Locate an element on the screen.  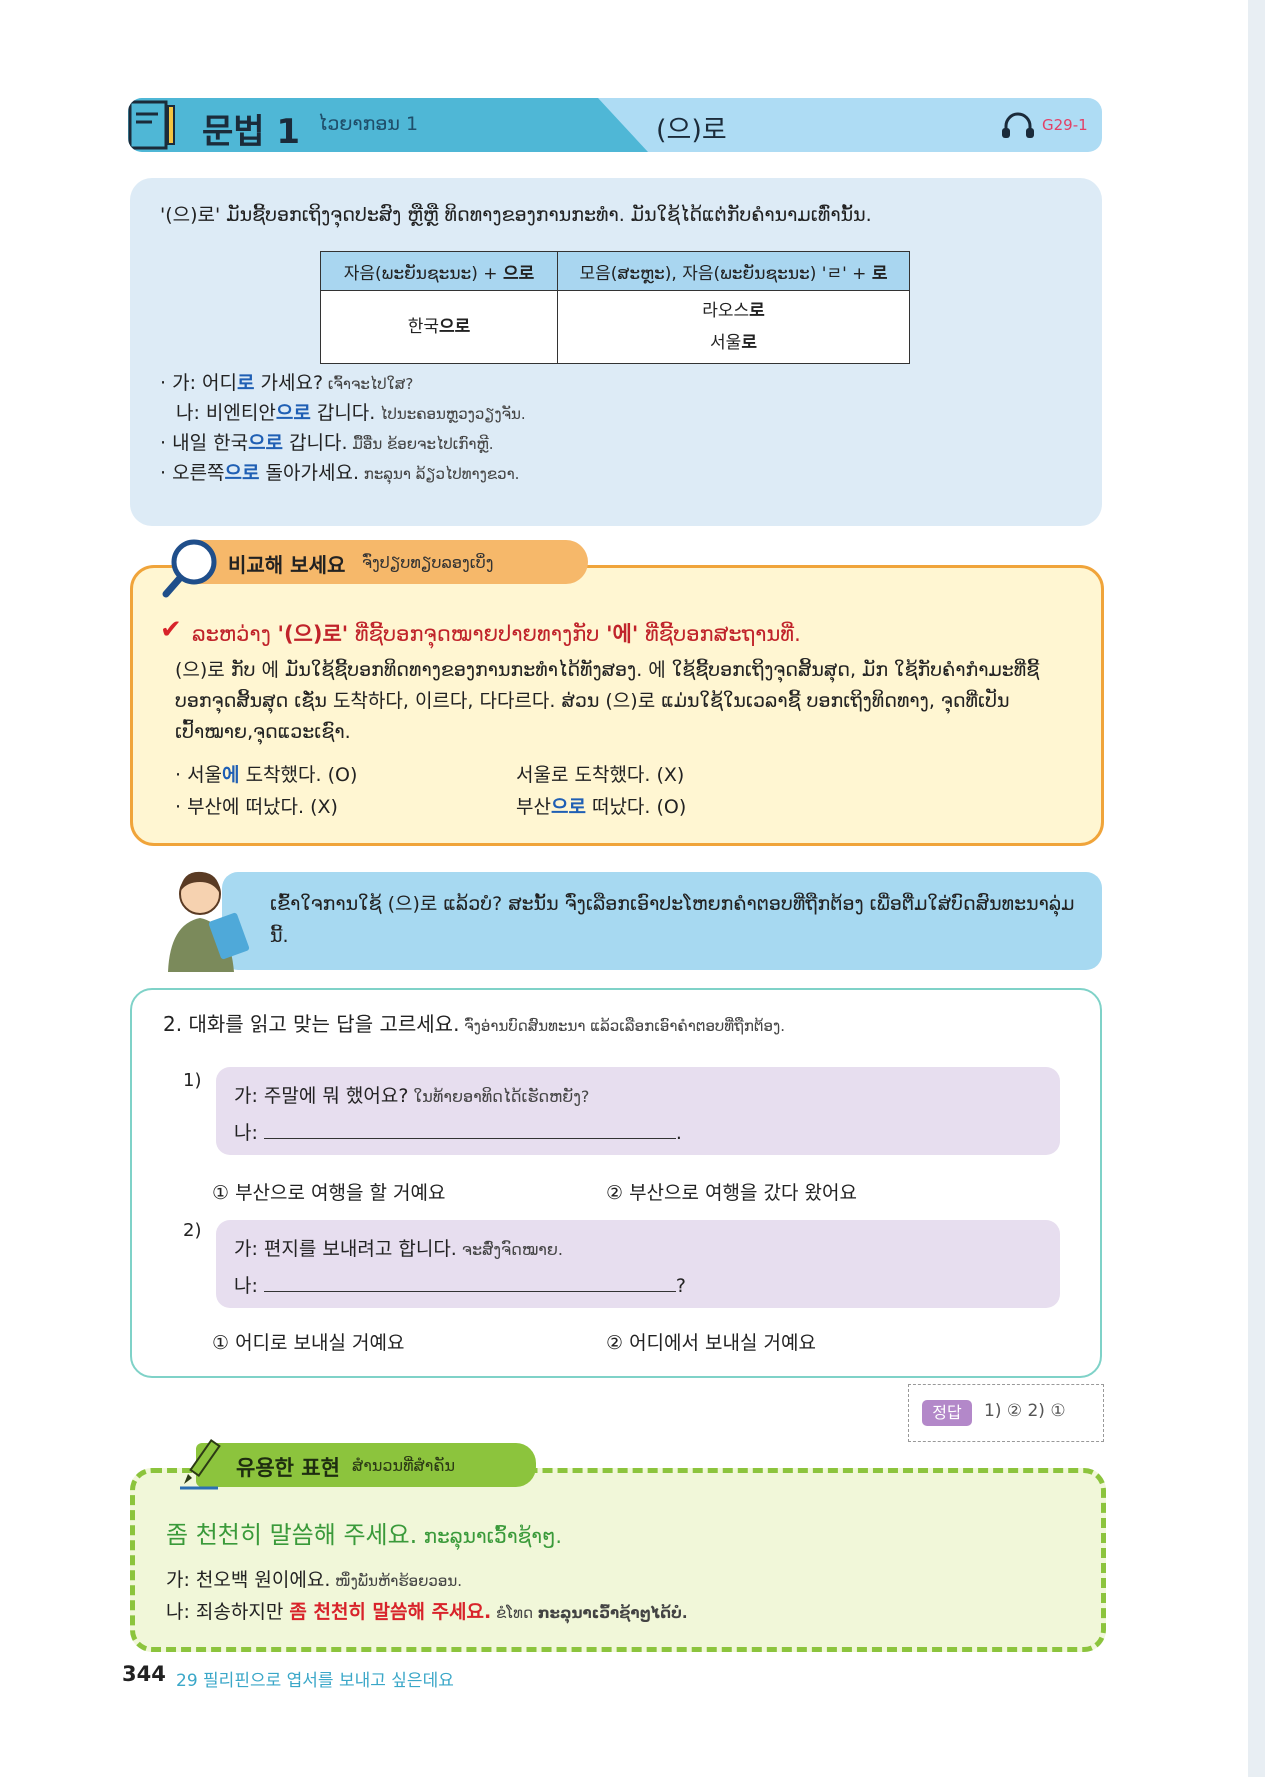
grammar-header: 문법 1 ໄວຍາກອນ 1 (으)로 G29-1 is located at coordinates (615, 125).